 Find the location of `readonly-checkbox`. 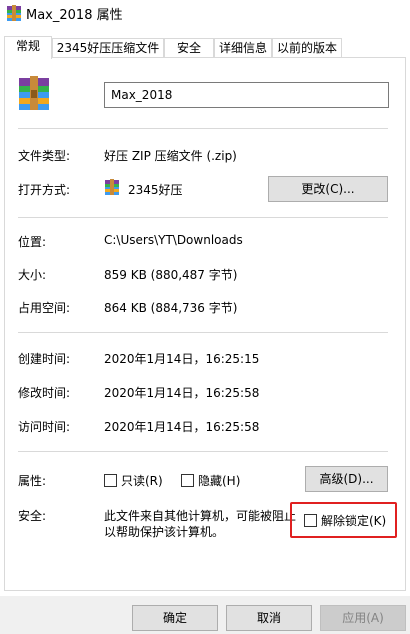

readonly-checkbox is located at coordinates (110, 480).